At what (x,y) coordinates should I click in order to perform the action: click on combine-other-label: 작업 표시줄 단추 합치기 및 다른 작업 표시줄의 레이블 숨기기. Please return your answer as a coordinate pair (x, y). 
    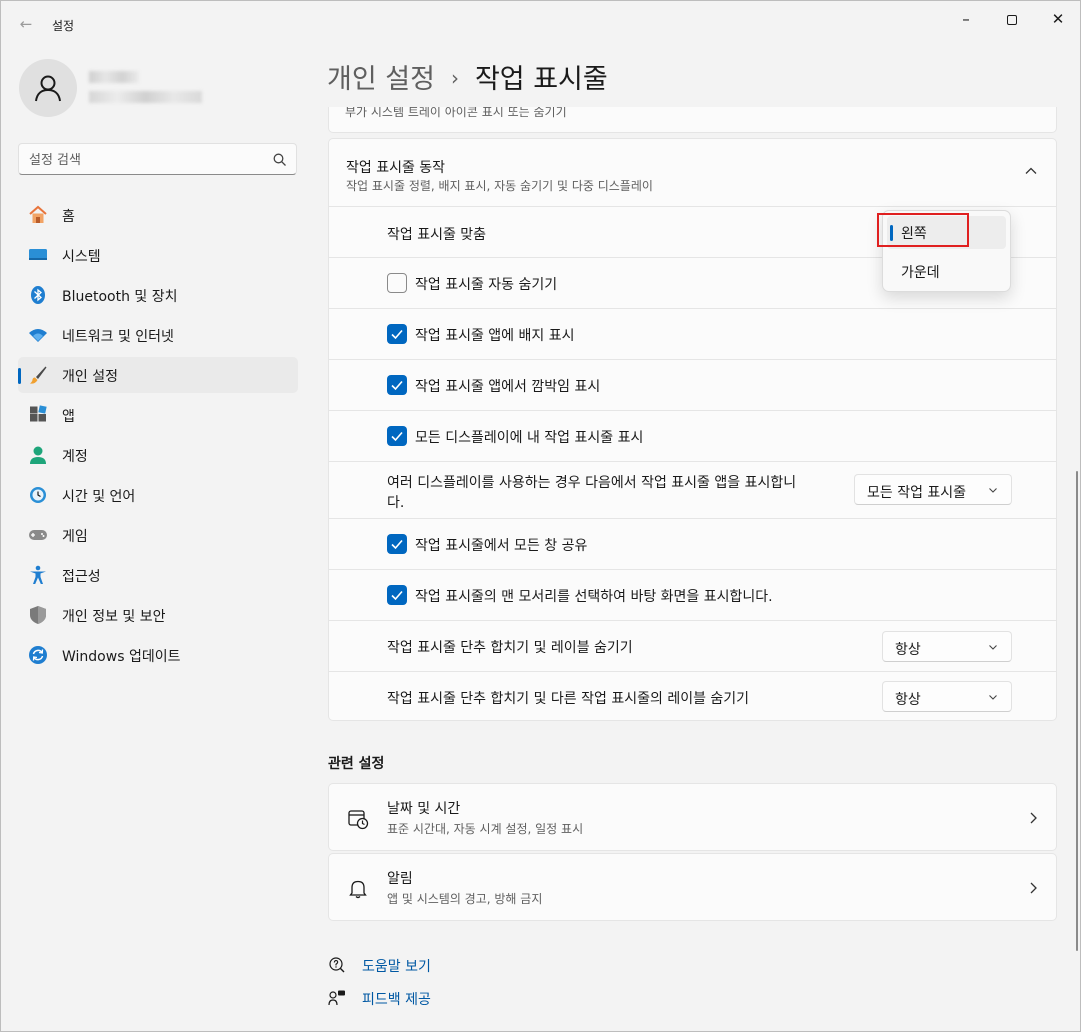
    Looking at the image, I should click on (568, 699).